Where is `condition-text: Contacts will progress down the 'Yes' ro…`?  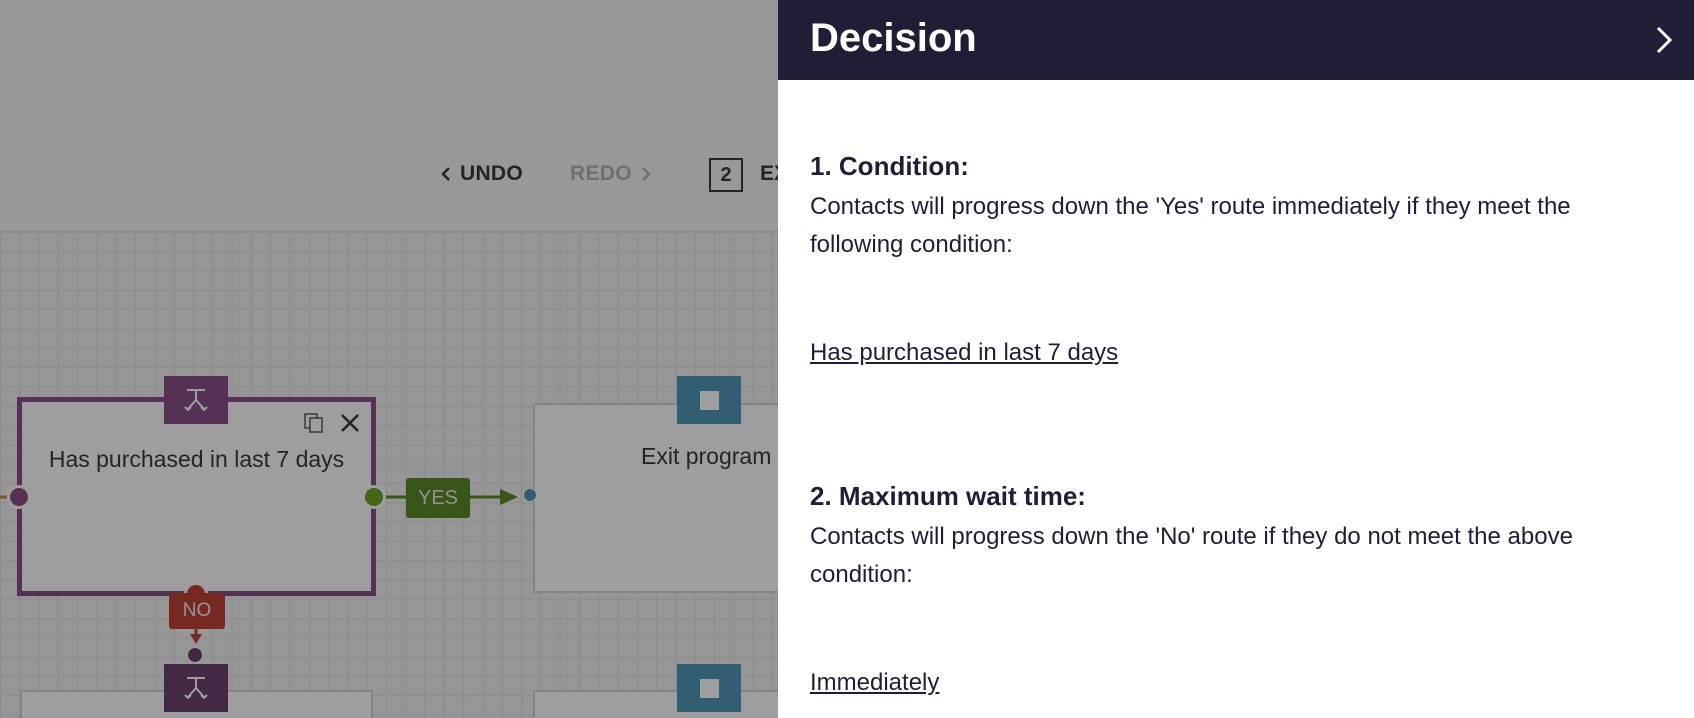 condition-text: Contacts will progress down the 'Yes' ro… is located at coordinates (1190, 225).